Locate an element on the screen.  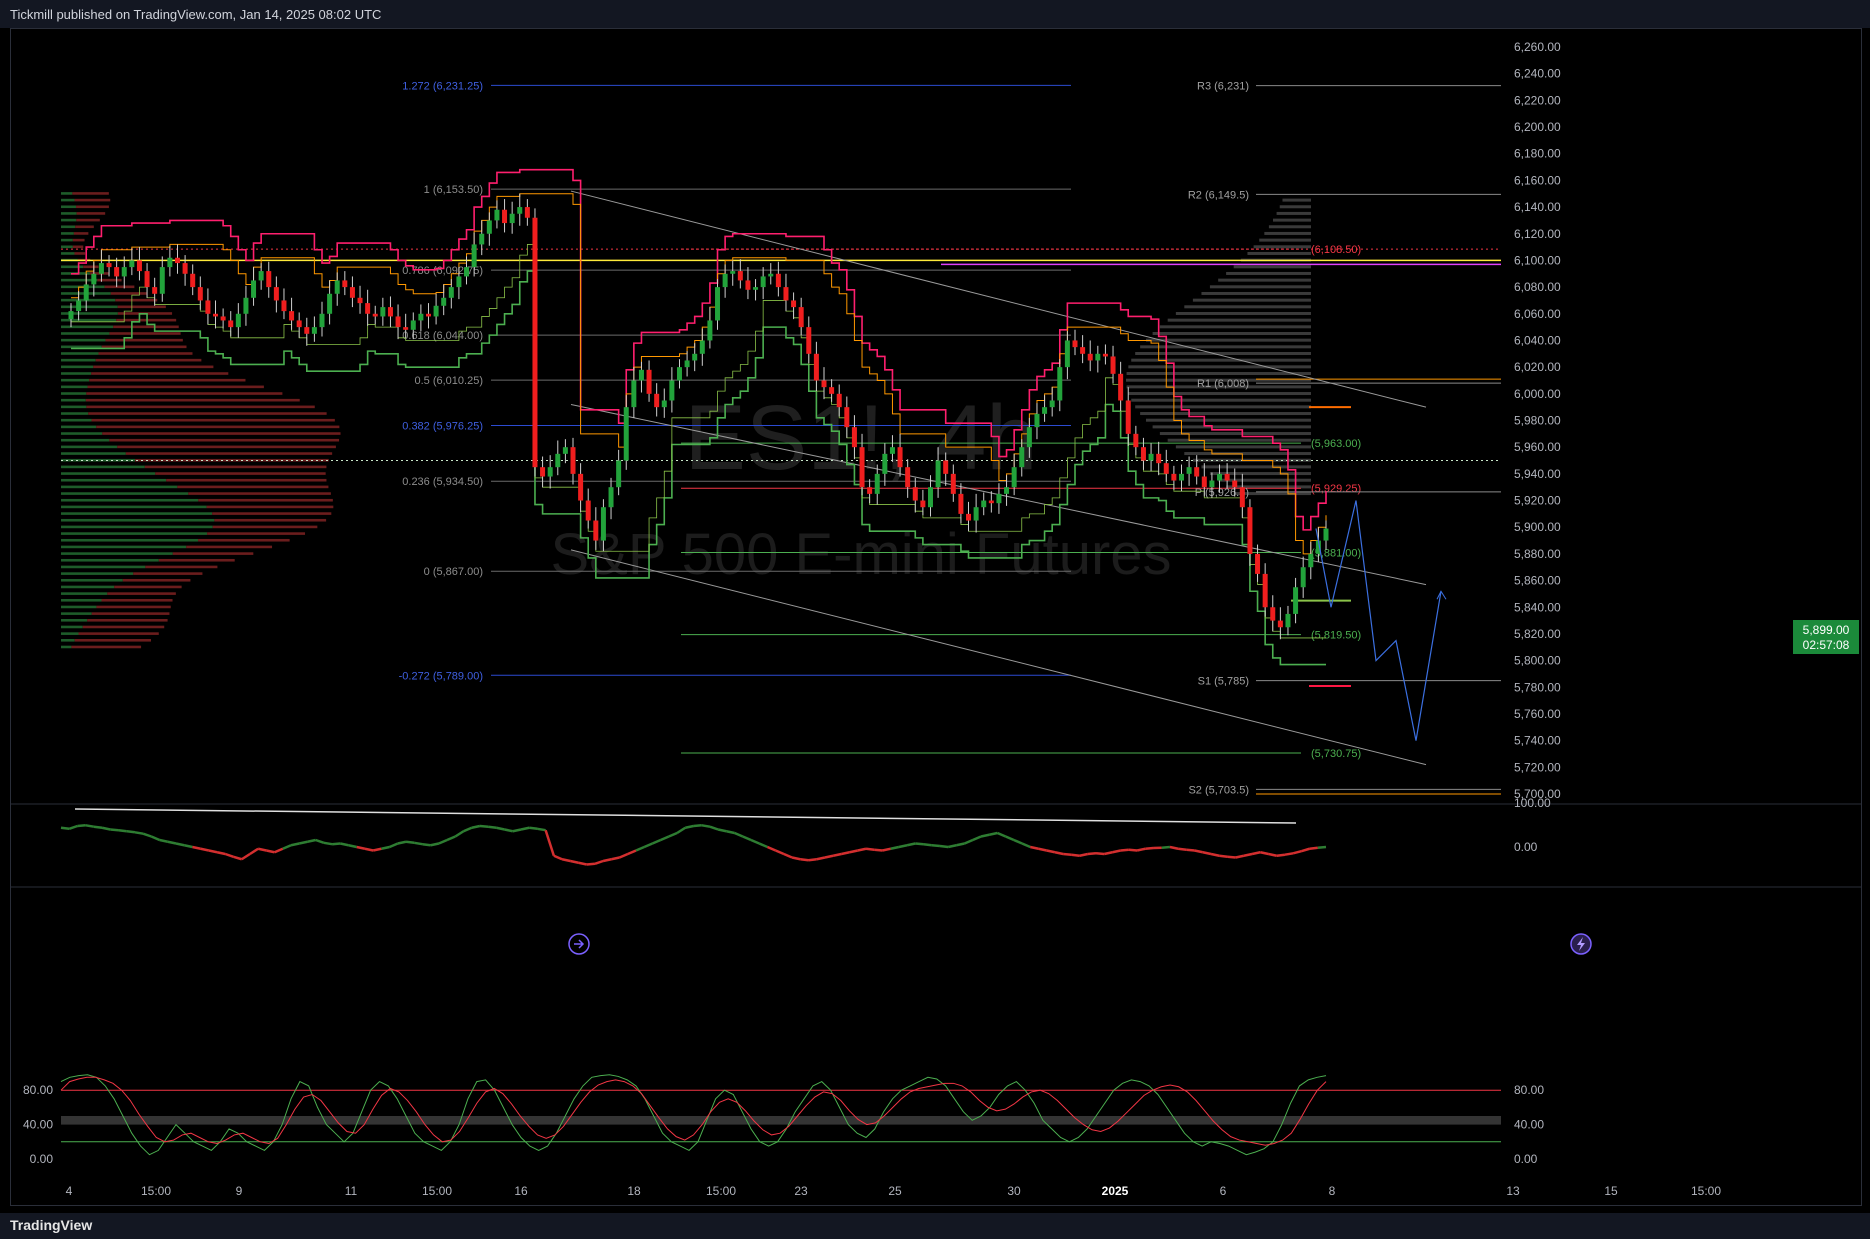
x-tick-label: 2025 is located at coordinates (1115, 1191).